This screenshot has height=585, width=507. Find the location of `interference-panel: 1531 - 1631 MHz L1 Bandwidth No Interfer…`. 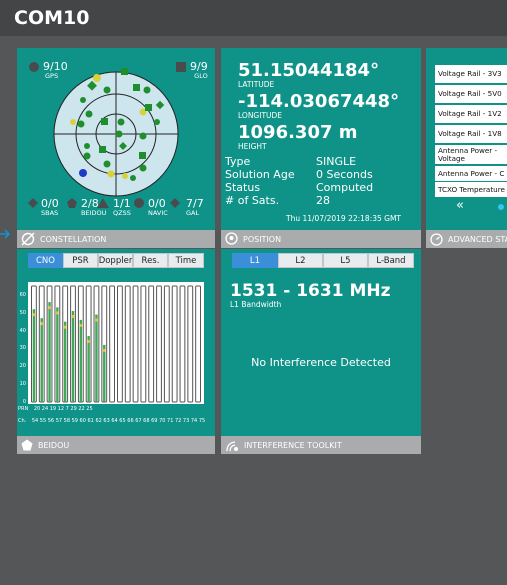

interference-panel: 1531 - 1631 MHz L1 Bandwidth No Interfer… is located at coordinates (321, 342).